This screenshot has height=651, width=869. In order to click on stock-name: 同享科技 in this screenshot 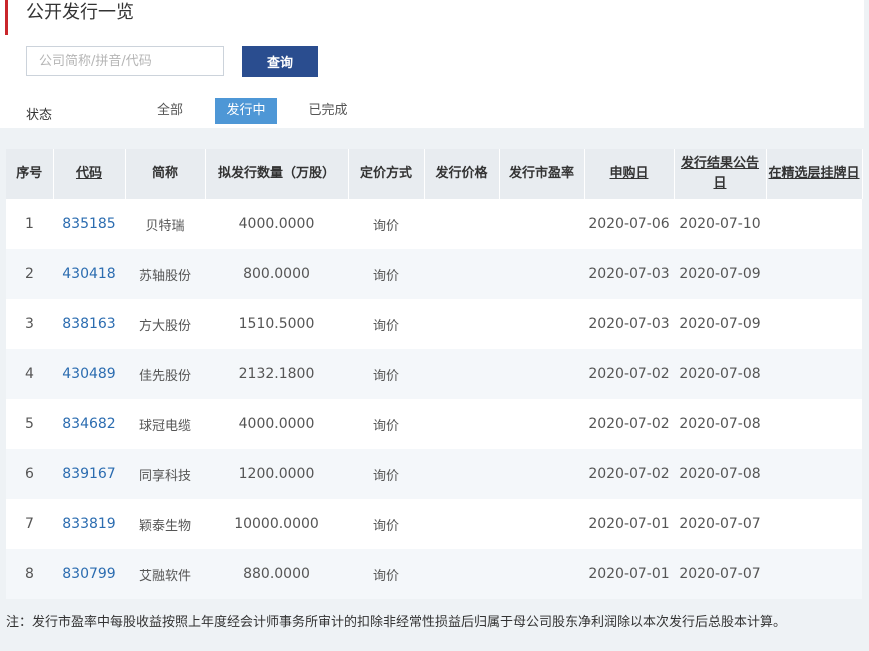, I will do `click(165, 474)`.